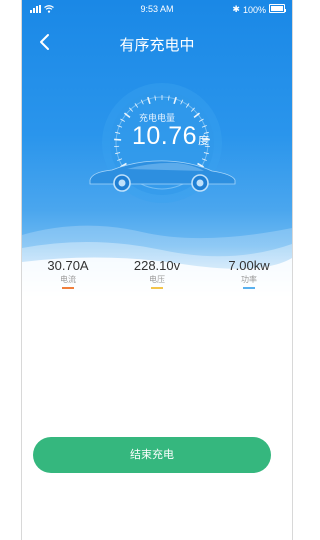 The width and height of the screenshot is (320, 540). Describe the element at coordinates (249, 273) in the screenshot. I see `stat-power: 7.00kw 功率` at that location.